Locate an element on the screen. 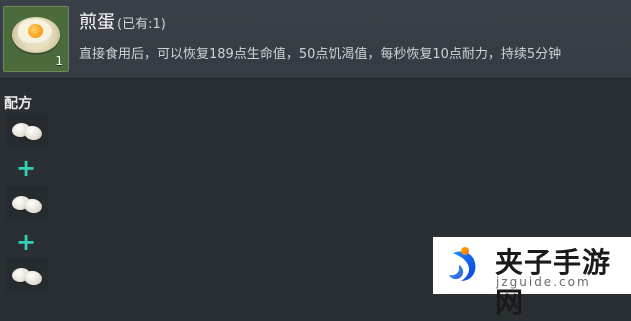 The height and width of the screenshot is (321, 631). item-title: 煎蛋 (已有:1) is located at coordinates (122, 21).